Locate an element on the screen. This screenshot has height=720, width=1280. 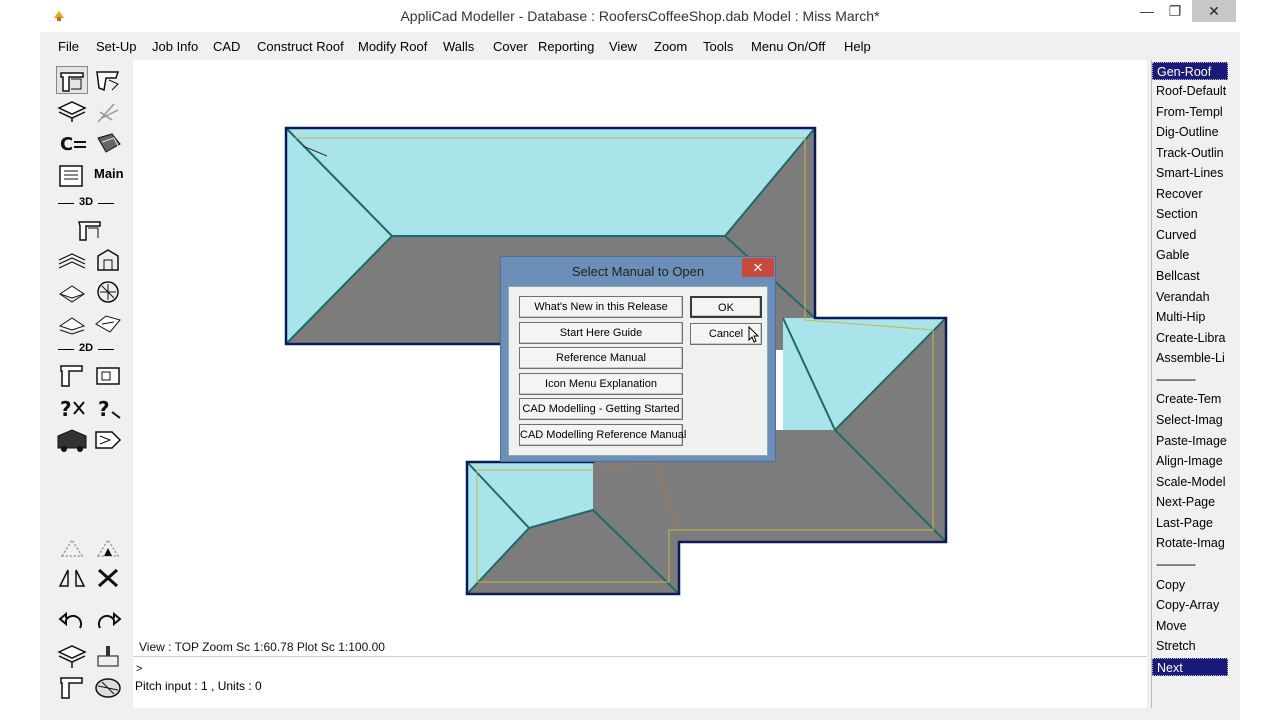
maximize-button: ❐ is located at coordinates (1175, 11).